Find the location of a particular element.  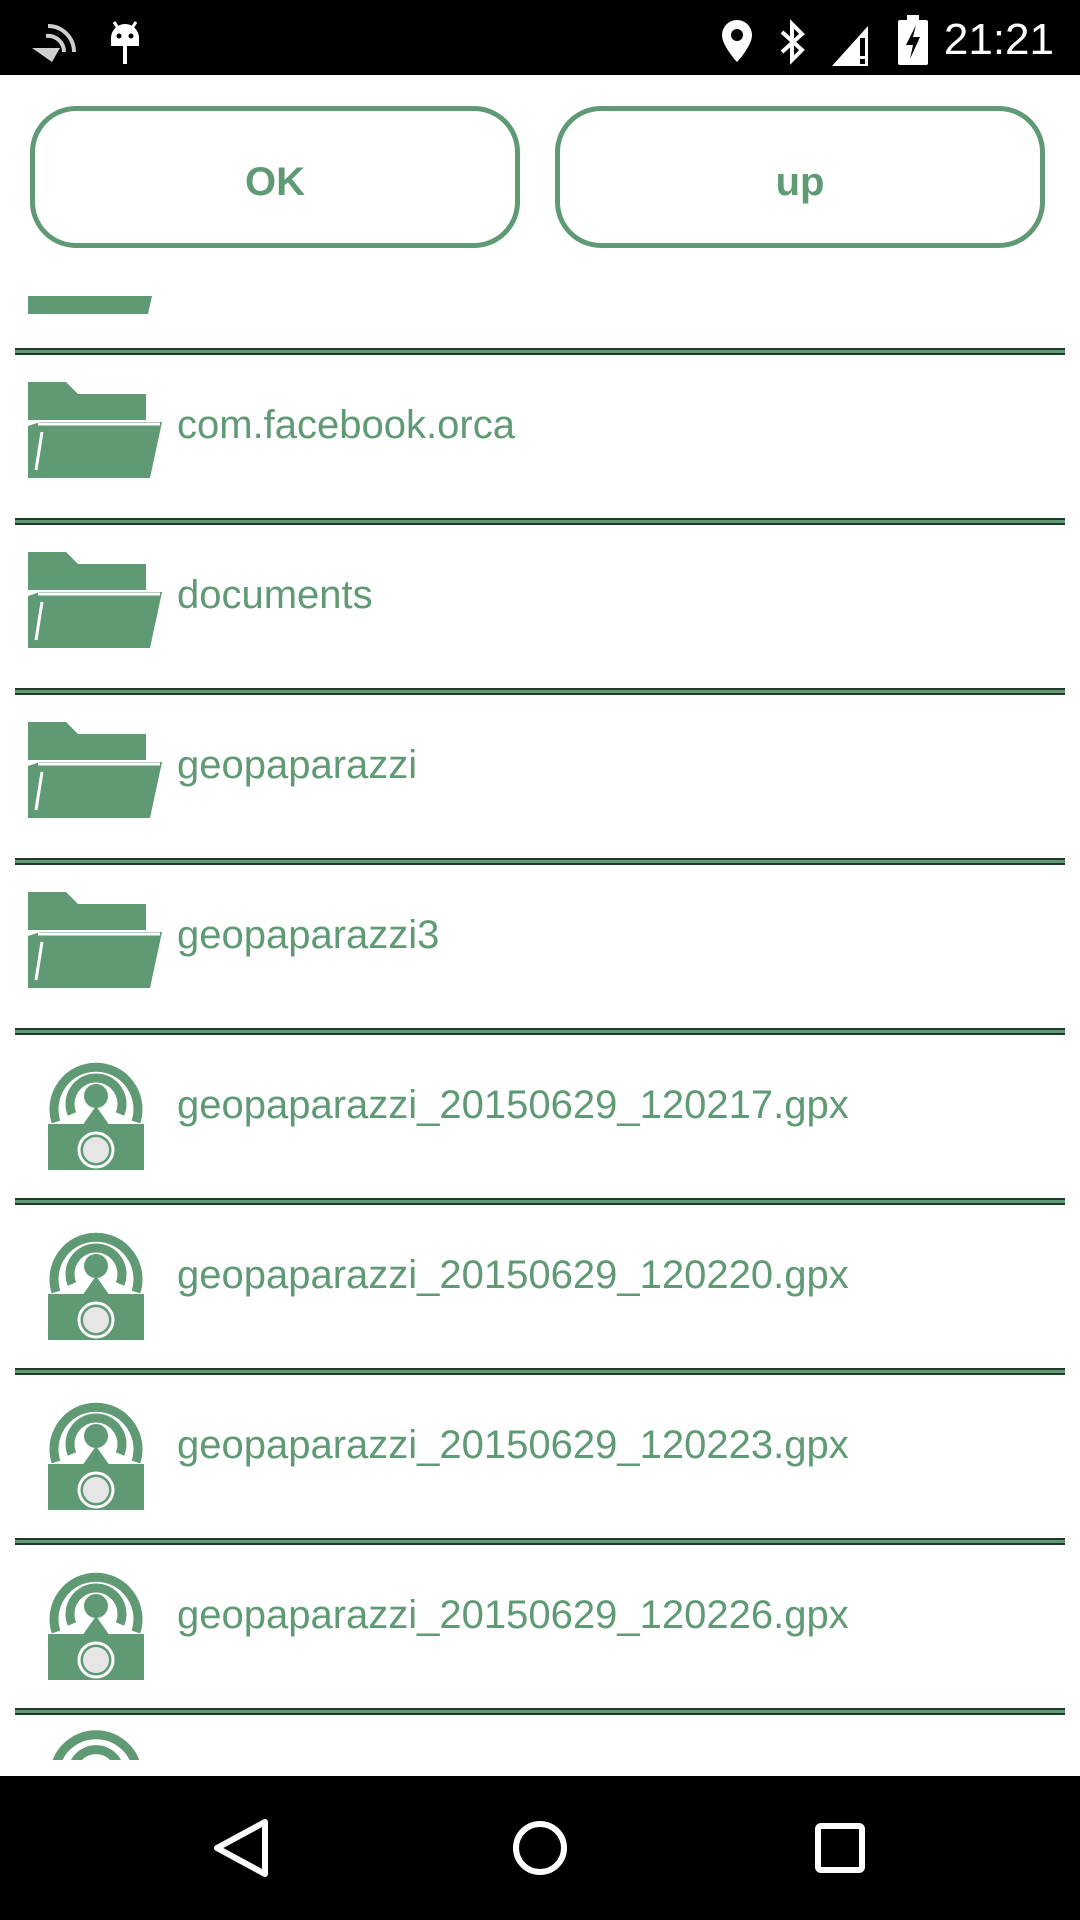

item-name: com.facebook.orca is located at coordinates (346, 425).